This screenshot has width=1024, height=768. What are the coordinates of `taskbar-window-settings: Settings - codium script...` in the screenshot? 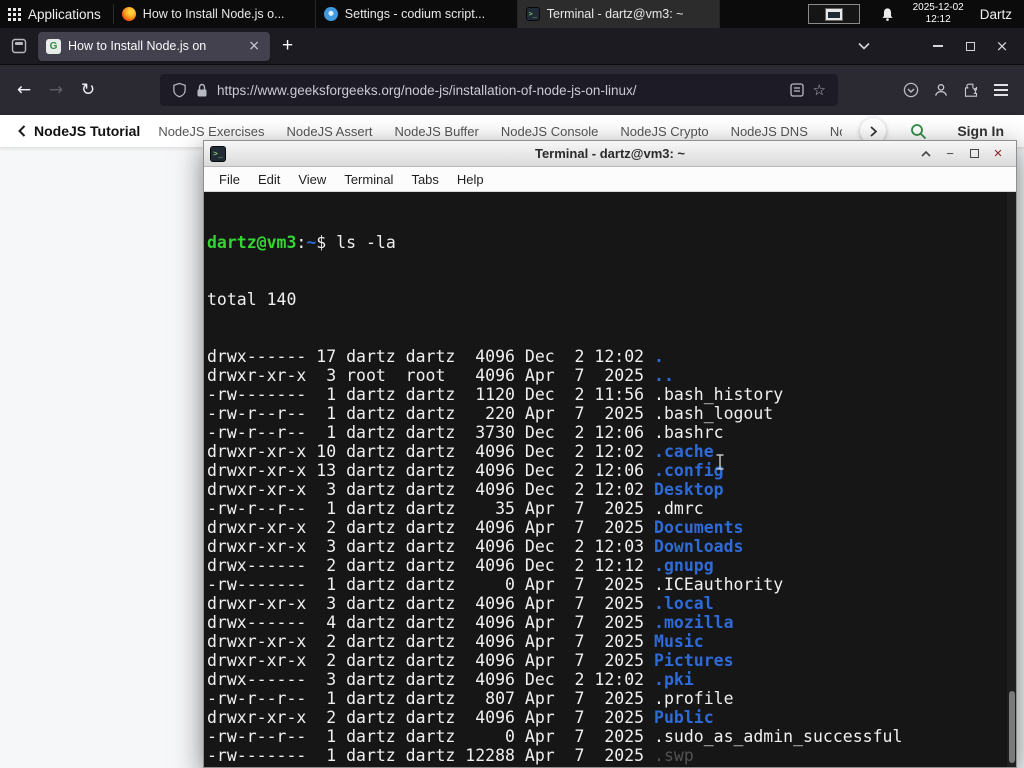 It's located at (417, 14).